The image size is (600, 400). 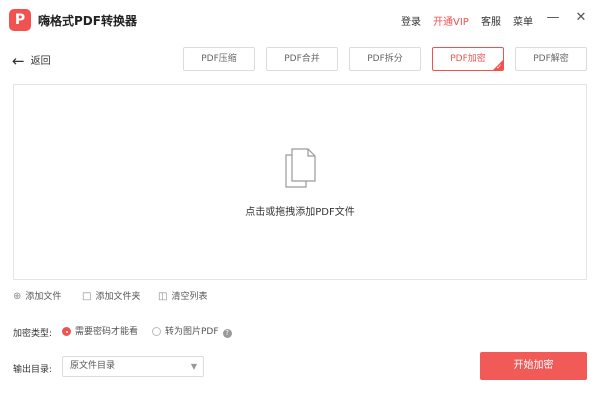 What do you see at coordinates (20, 20) in the screenshot?
I see `app-logo-icon: P` at bounding box center [20, 20].